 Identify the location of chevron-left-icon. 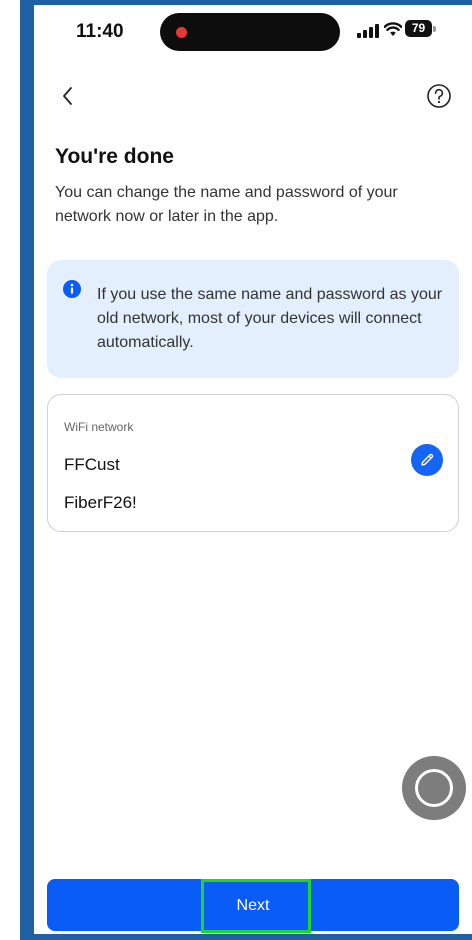
(67, 96).